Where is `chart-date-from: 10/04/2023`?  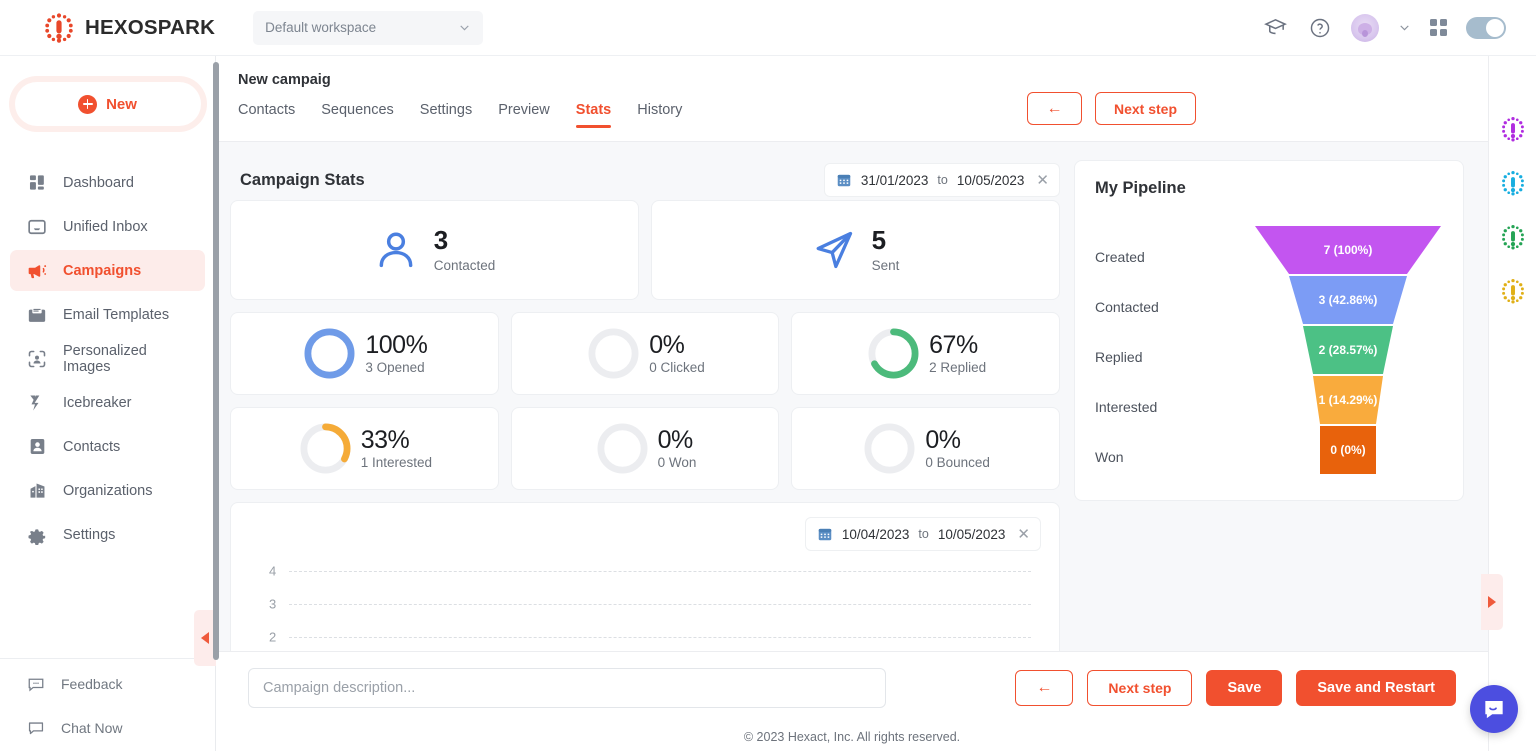 chart-date-from: 10/04/2023 is located at coordinates (875, 534).